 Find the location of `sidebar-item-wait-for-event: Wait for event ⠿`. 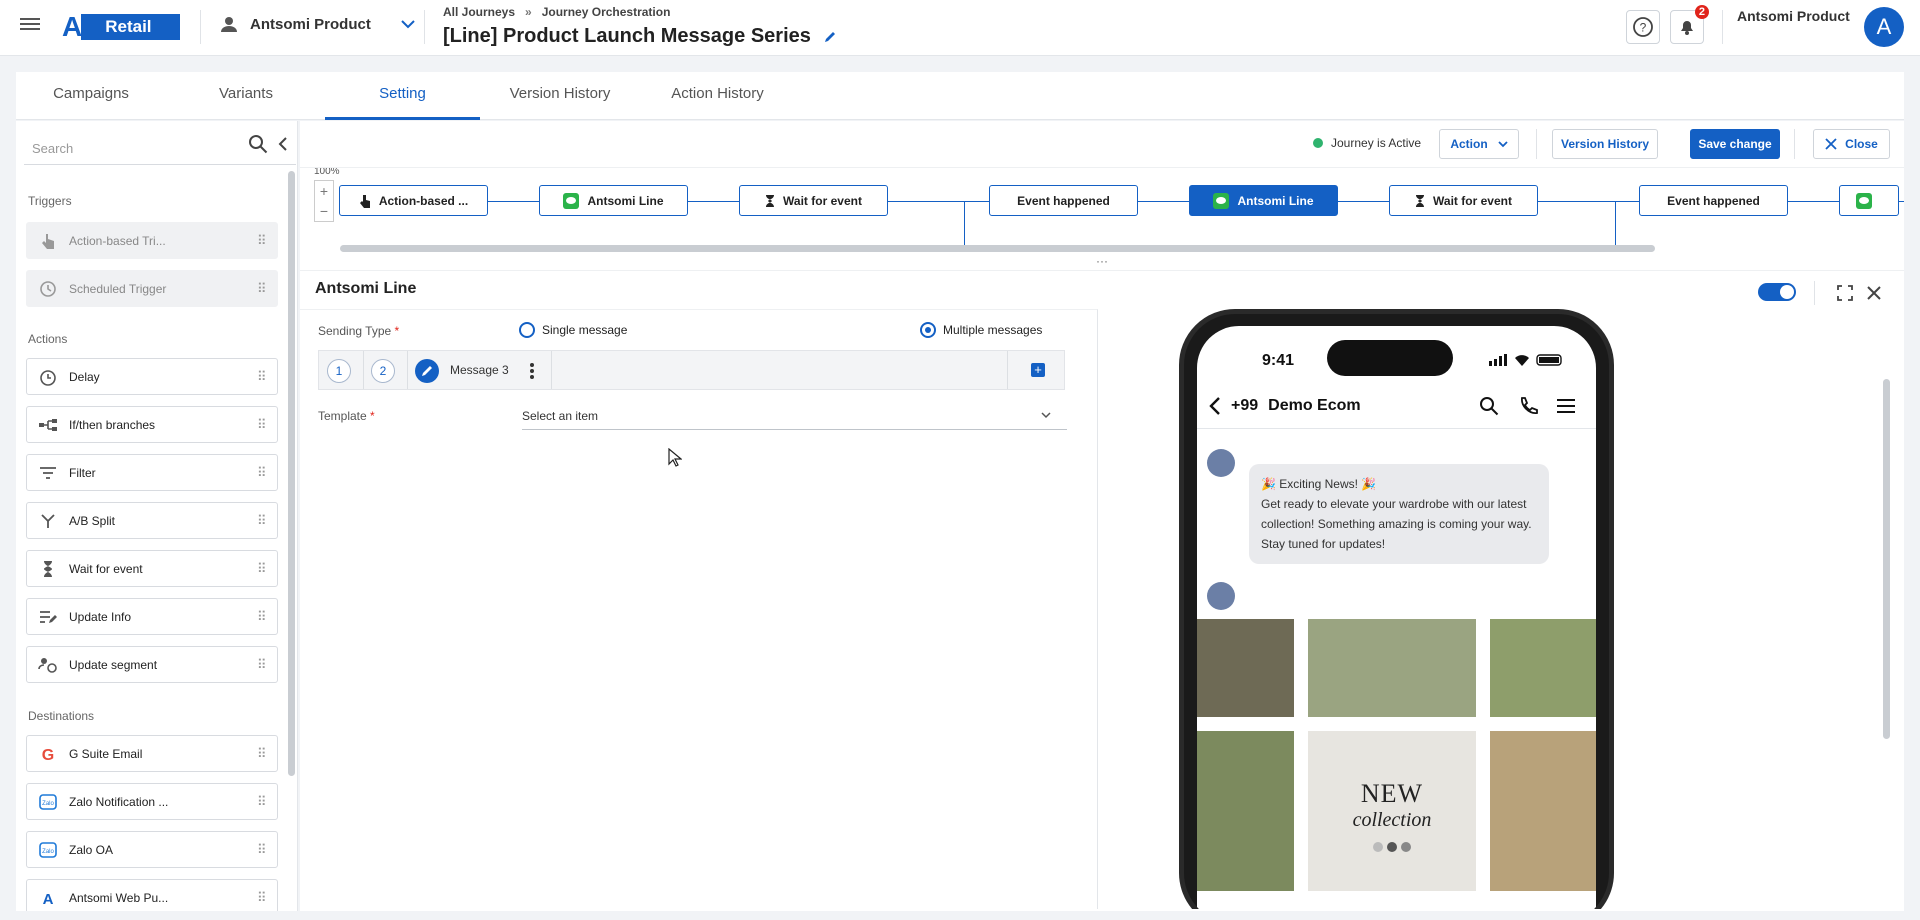

sidebar-item-wait-for-event: Wait for event ⠿ is located at coordinates (152, 568).